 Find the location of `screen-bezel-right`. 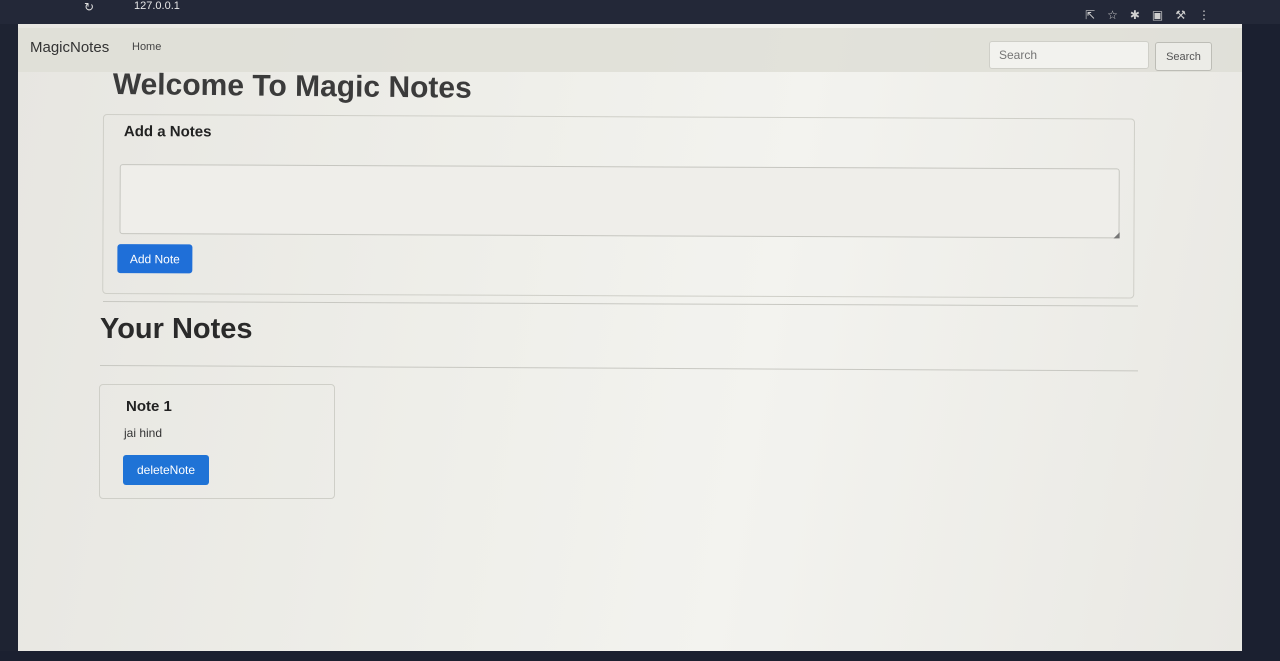

screen-bezel-right is located at coordinates (1261, 342).